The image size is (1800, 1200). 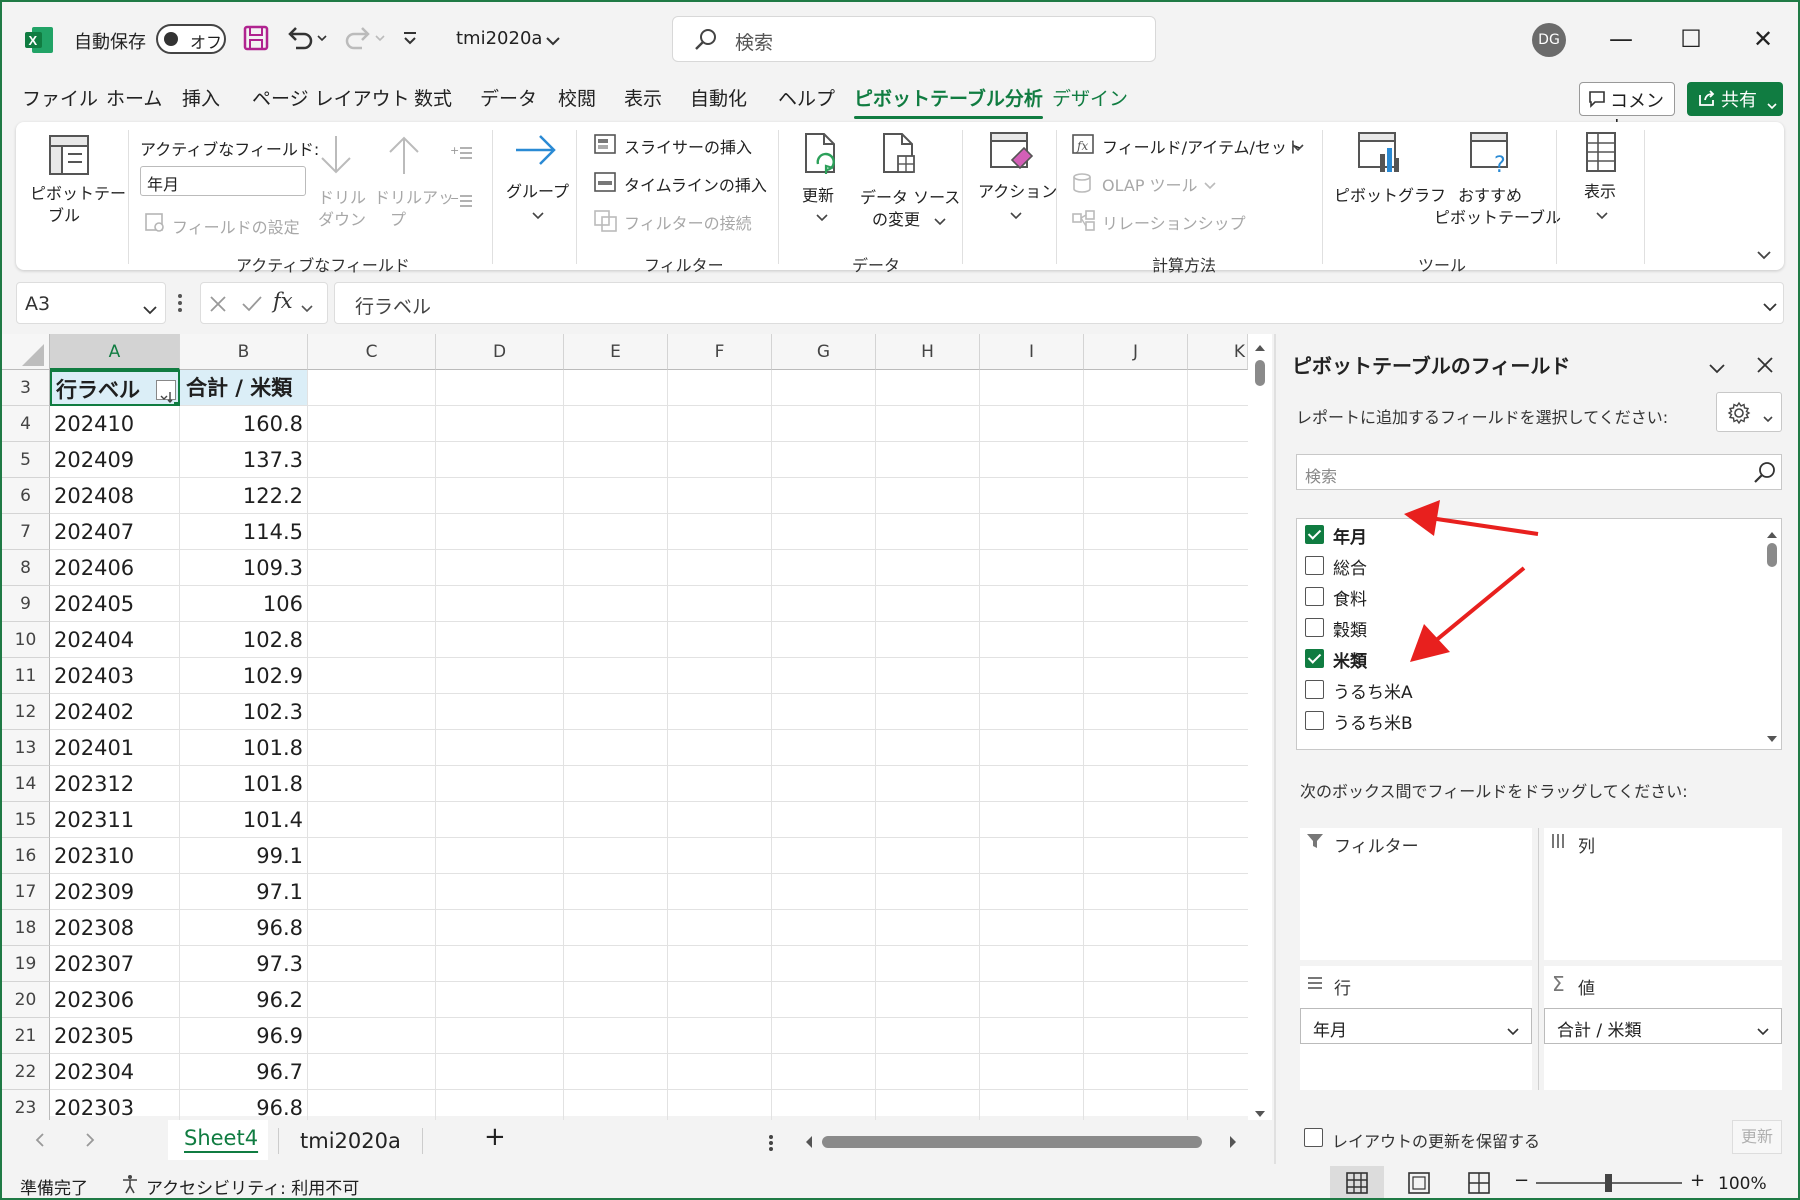 I want to click on cell-value: 97.1, so click(x=244, y=892).